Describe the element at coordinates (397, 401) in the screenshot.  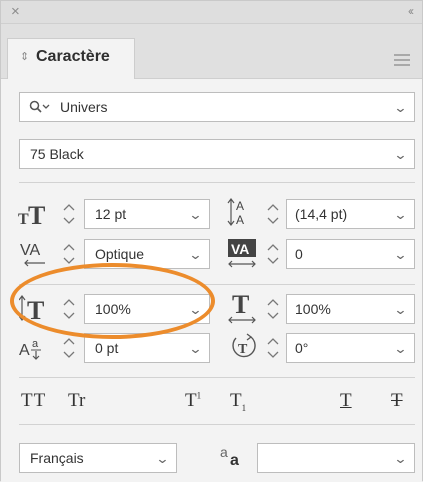
I see `strikethrough-button: T` at that location.